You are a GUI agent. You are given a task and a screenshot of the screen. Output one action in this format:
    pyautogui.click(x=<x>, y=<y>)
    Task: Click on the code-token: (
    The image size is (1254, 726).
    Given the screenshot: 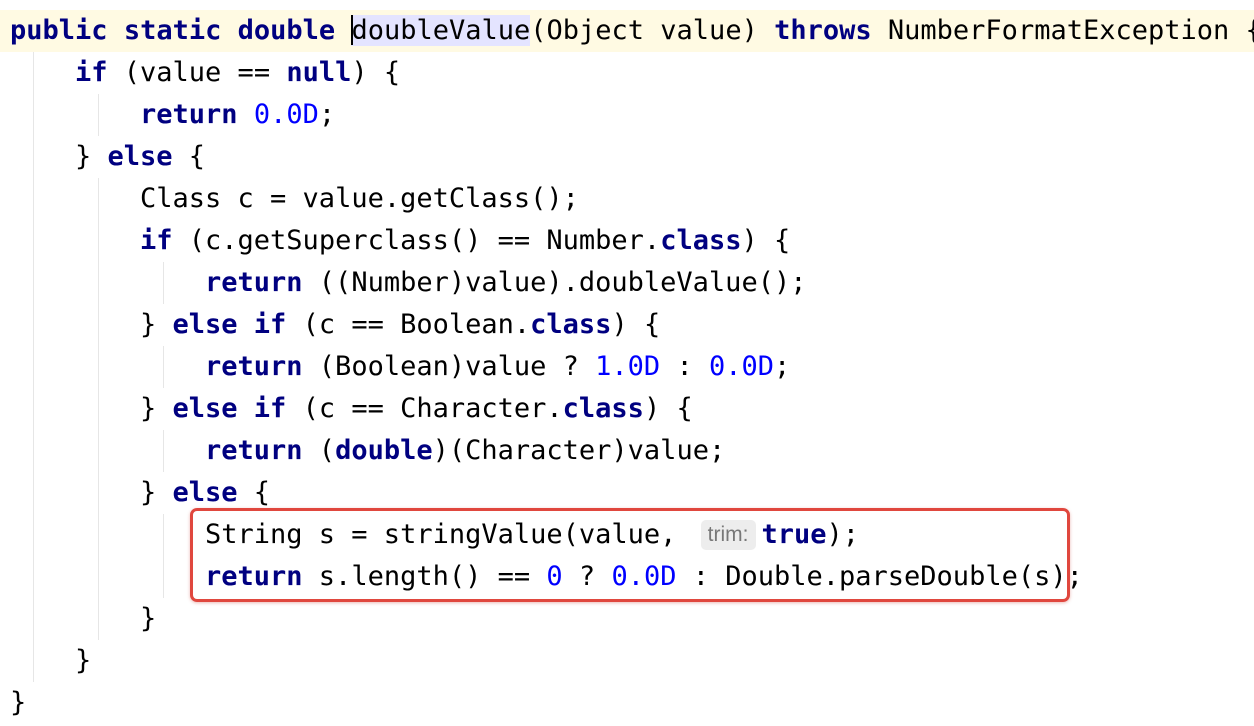 What is the action you would take?
    pyautogui.click(x=319, y=450)
    